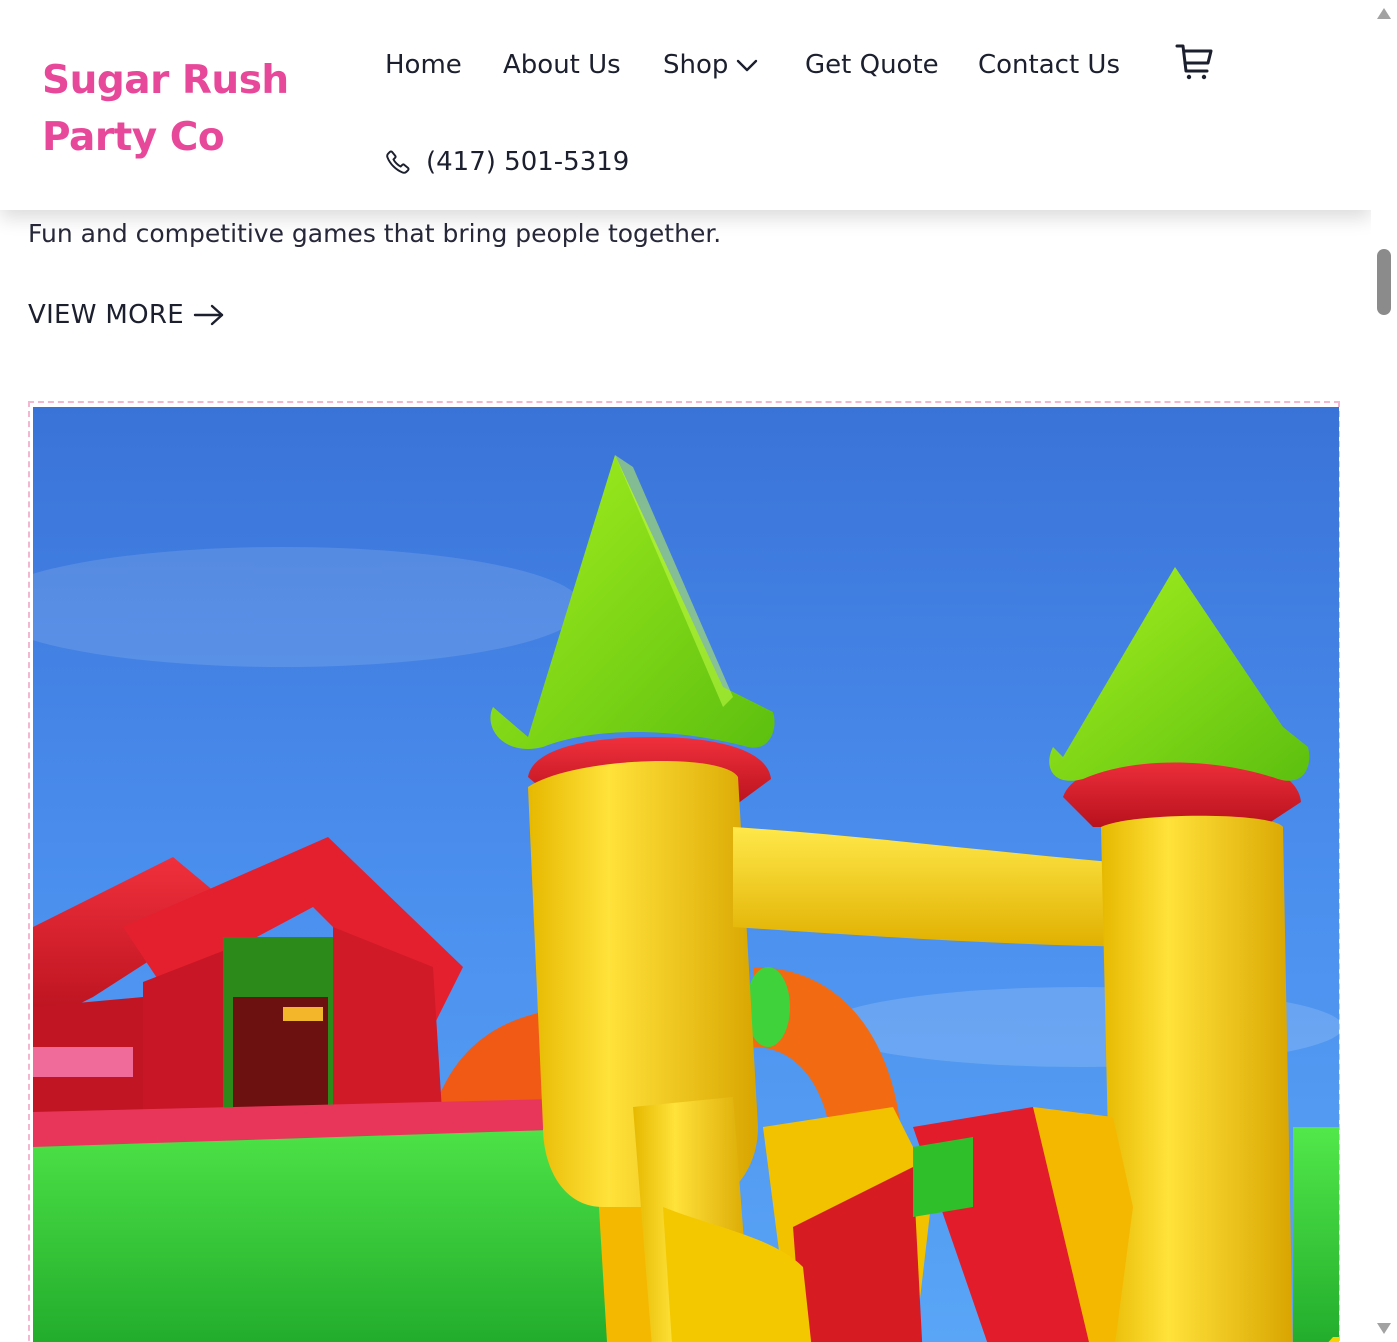 The width and height of the screenshot is (1397, 1342). I want to click on chevron-down-icon, so click(747, 65).